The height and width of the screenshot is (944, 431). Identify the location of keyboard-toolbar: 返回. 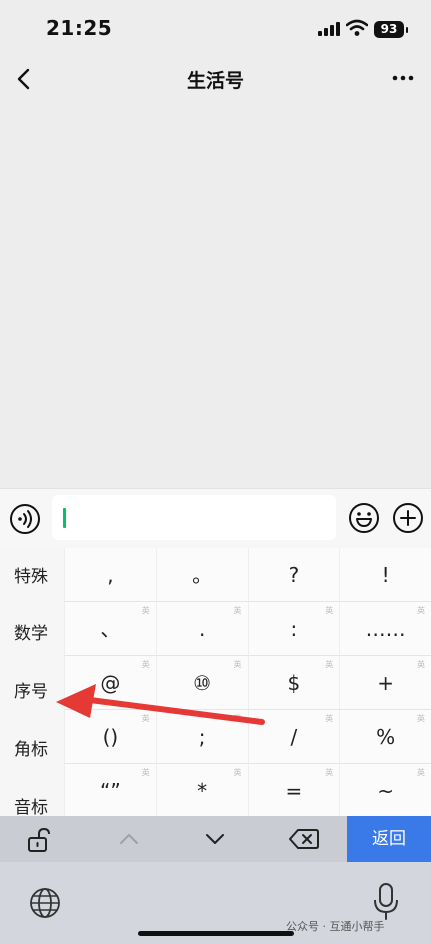
(215, 839).